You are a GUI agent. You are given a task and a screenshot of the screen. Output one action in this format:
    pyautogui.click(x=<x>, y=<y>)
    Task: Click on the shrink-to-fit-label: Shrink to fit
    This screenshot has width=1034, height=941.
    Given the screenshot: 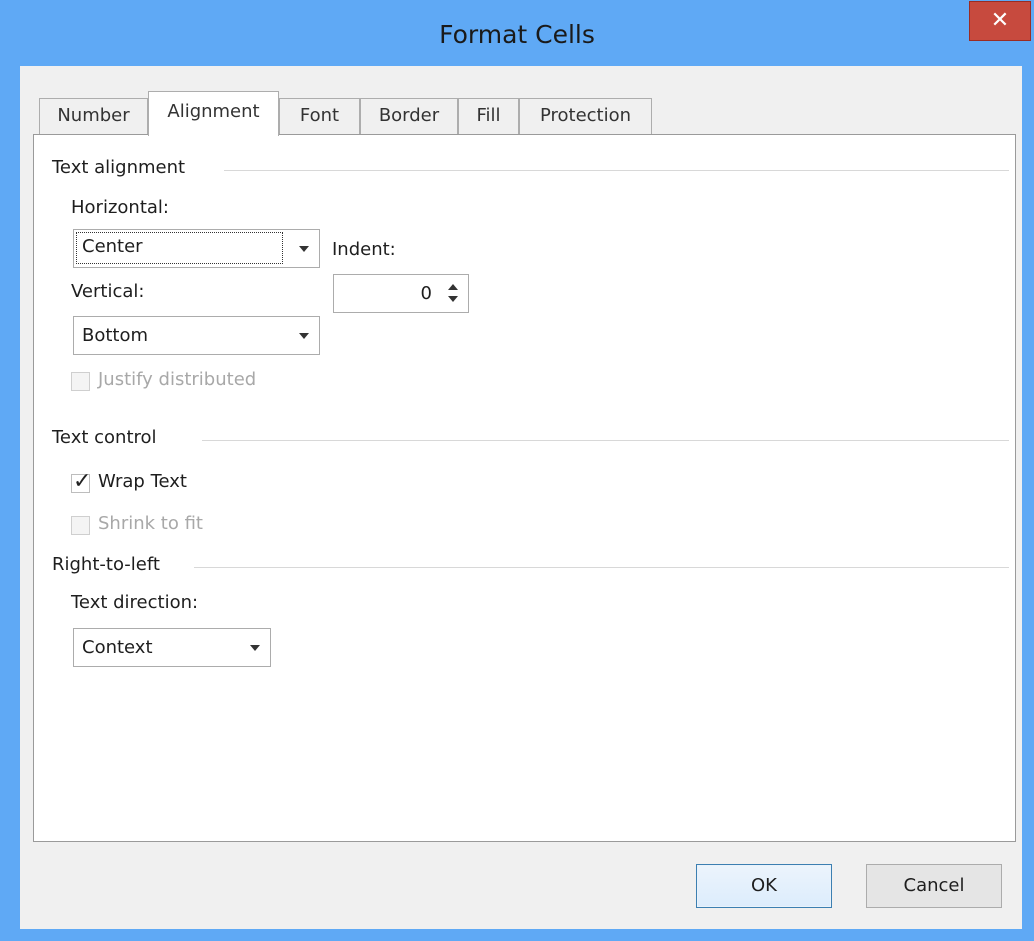 What is the action you would take?
    pyautogui.click(x=150, y=523)
    